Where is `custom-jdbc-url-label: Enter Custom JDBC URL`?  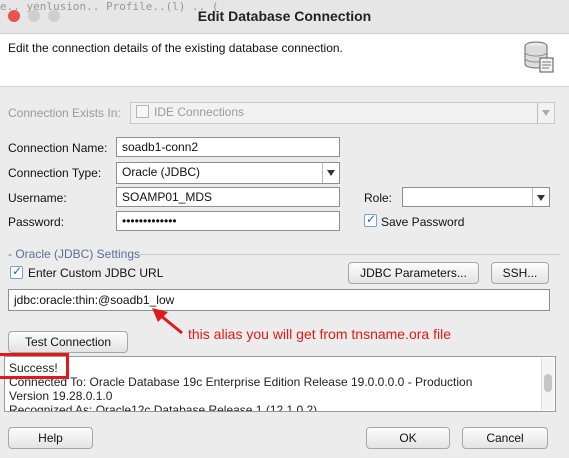 custom-jdbc-url-label: Enter Custom JDBC URL is located at coordinates (96, 273).